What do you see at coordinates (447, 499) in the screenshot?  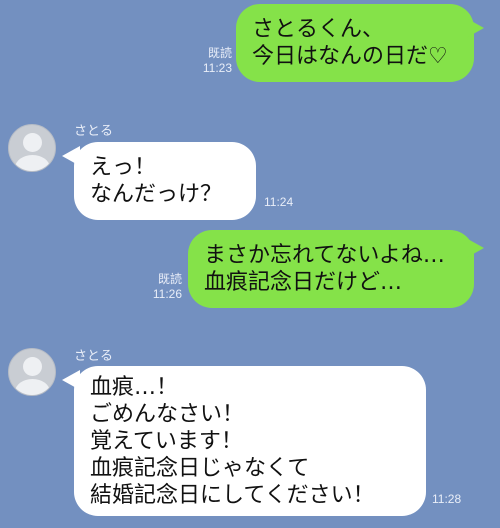 I see `message-time: 11:28` at bounding box center [447, 499].